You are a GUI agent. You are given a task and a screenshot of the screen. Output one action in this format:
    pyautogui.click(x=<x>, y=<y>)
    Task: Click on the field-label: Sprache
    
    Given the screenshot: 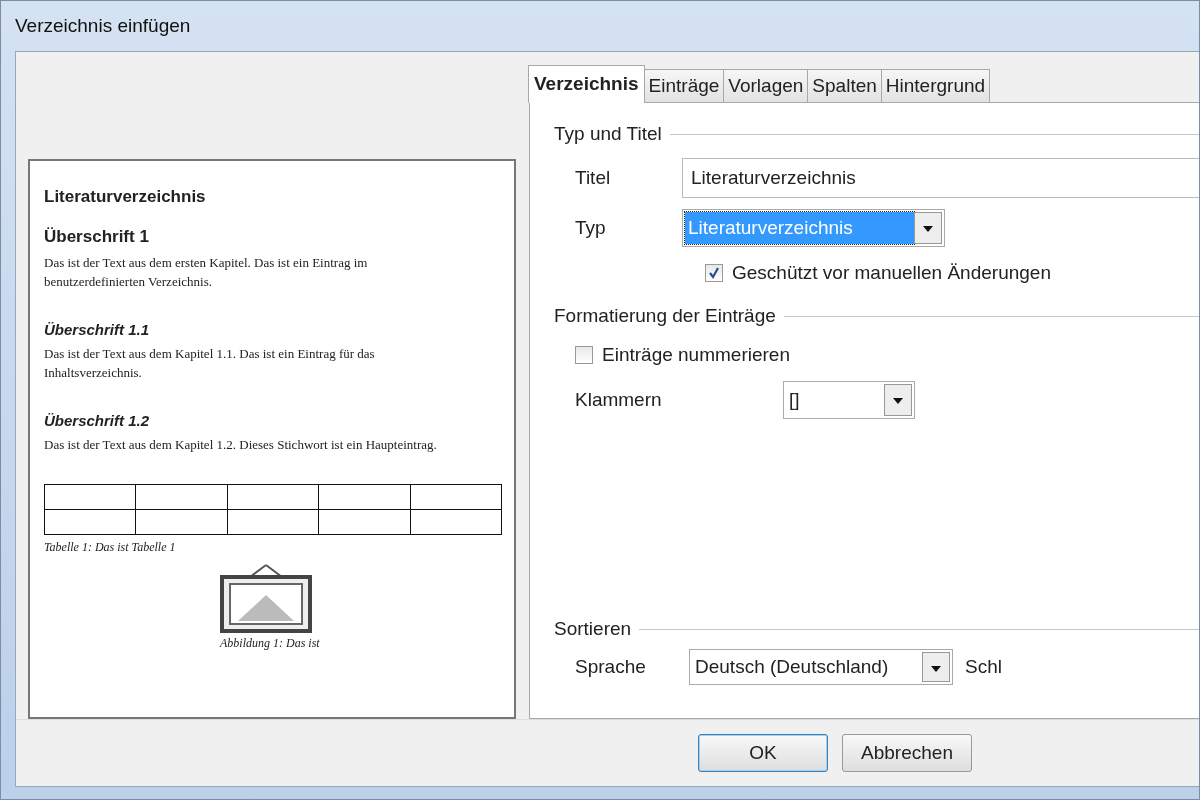 What is the action you would take?
    pyautogui.click(x=611, y=667)
    